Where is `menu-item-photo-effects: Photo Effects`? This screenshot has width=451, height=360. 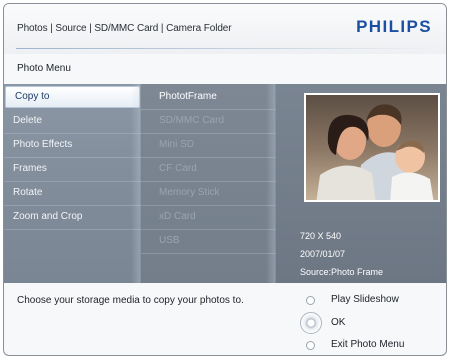
menu-item-photo-effects: Photo Effects is located at coordinates (72, 146).